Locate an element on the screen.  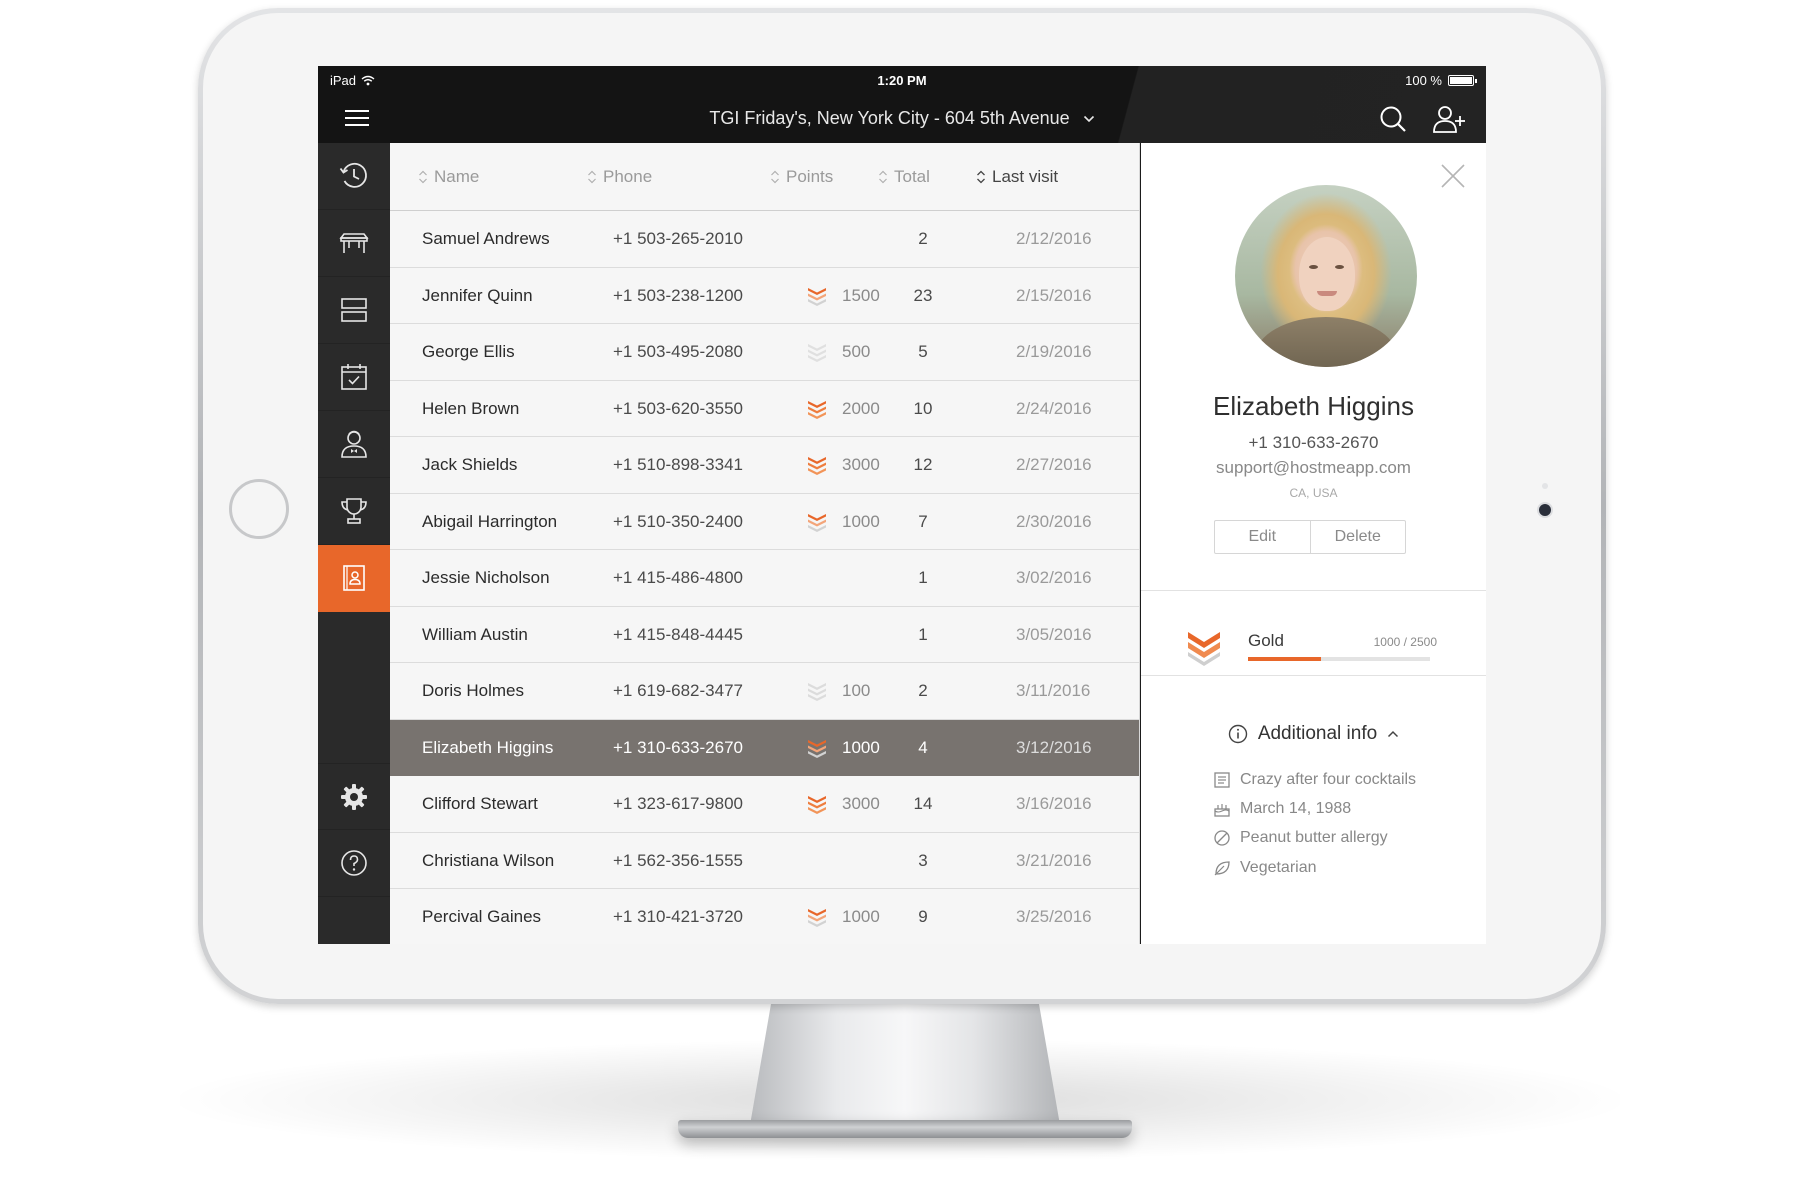
close-button is located at coordinates (1453, 176).